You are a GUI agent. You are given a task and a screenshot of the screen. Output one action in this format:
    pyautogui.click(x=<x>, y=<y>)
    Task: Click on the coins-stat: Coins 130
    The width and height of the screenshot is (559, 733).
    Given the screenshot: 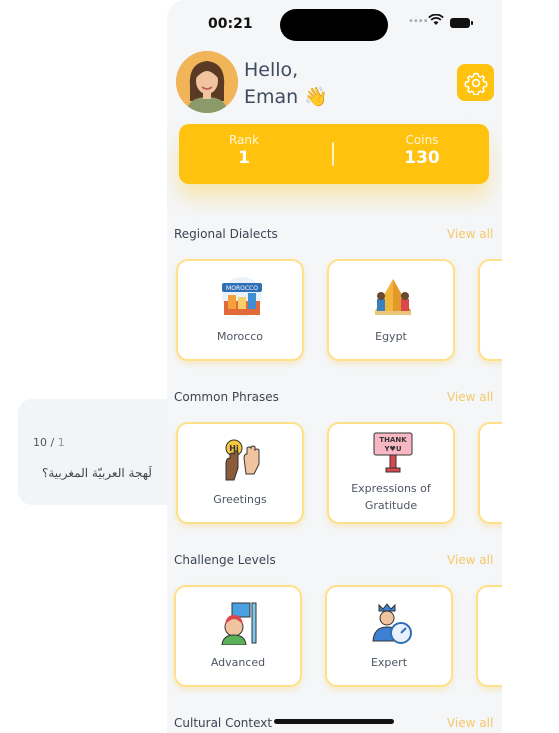 What is the action you would take?
    pyautogui.click(x=422, y=150)
    